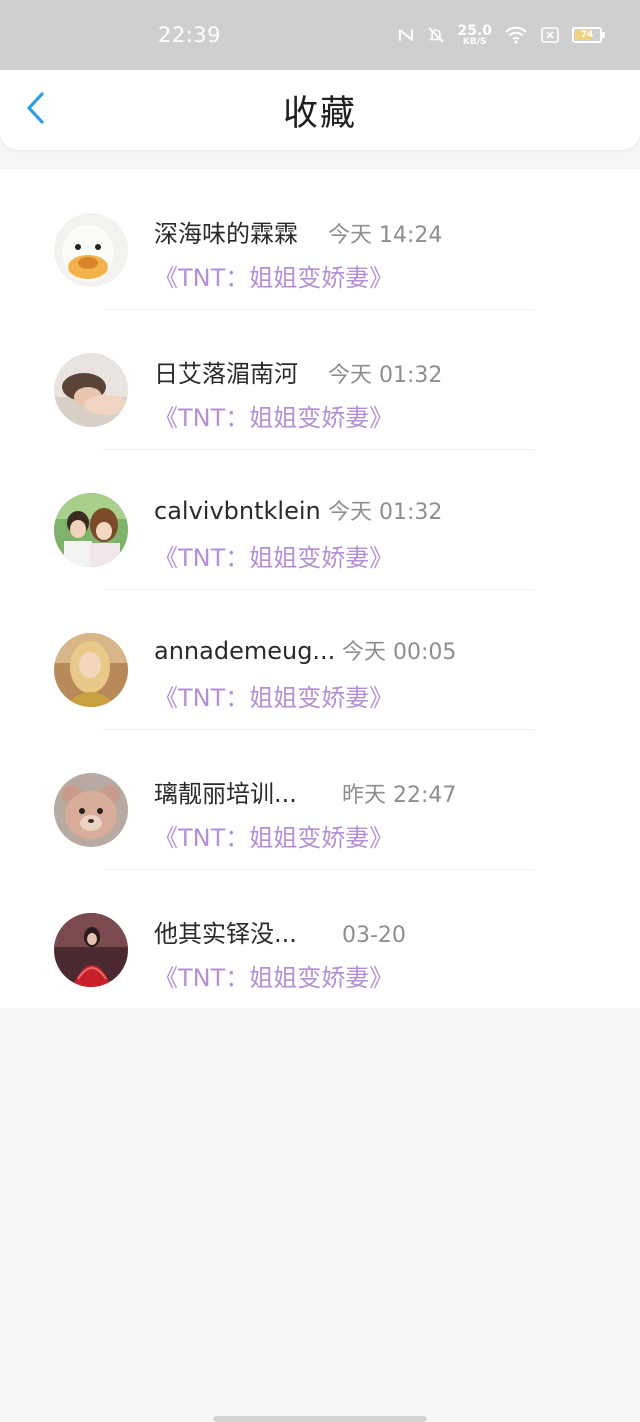 The image size is (640, 1422). What do you see at coordinates (241, 511) in the screenshot?
I see `user-name: calvivbntklein` at bounding box center [241, 511].